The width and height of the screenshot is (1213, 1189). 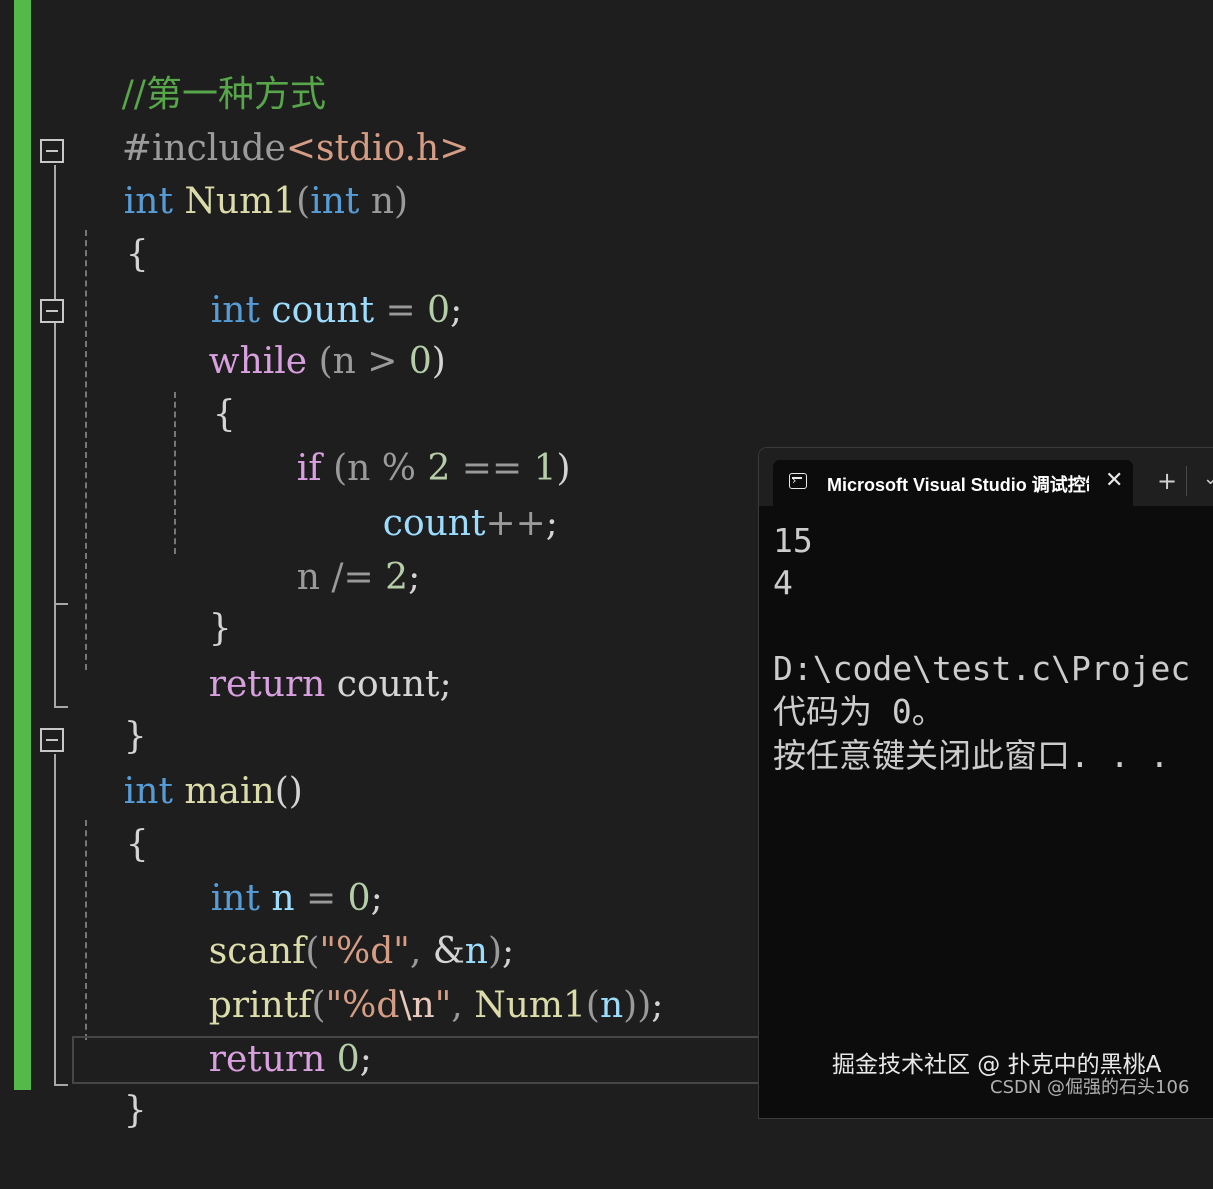 I want to click on brace: }, so click(x=135, y=1110).